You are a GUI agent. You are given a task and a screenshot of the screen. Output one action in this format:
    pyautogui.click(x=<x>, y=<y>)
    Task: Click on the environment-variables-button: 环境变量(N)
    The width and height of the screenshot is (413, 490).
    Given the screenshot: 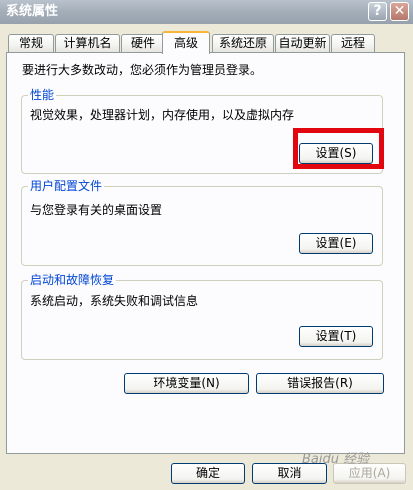 What is the action you would take?
    pyautogui.click(x=186, y=383)
    